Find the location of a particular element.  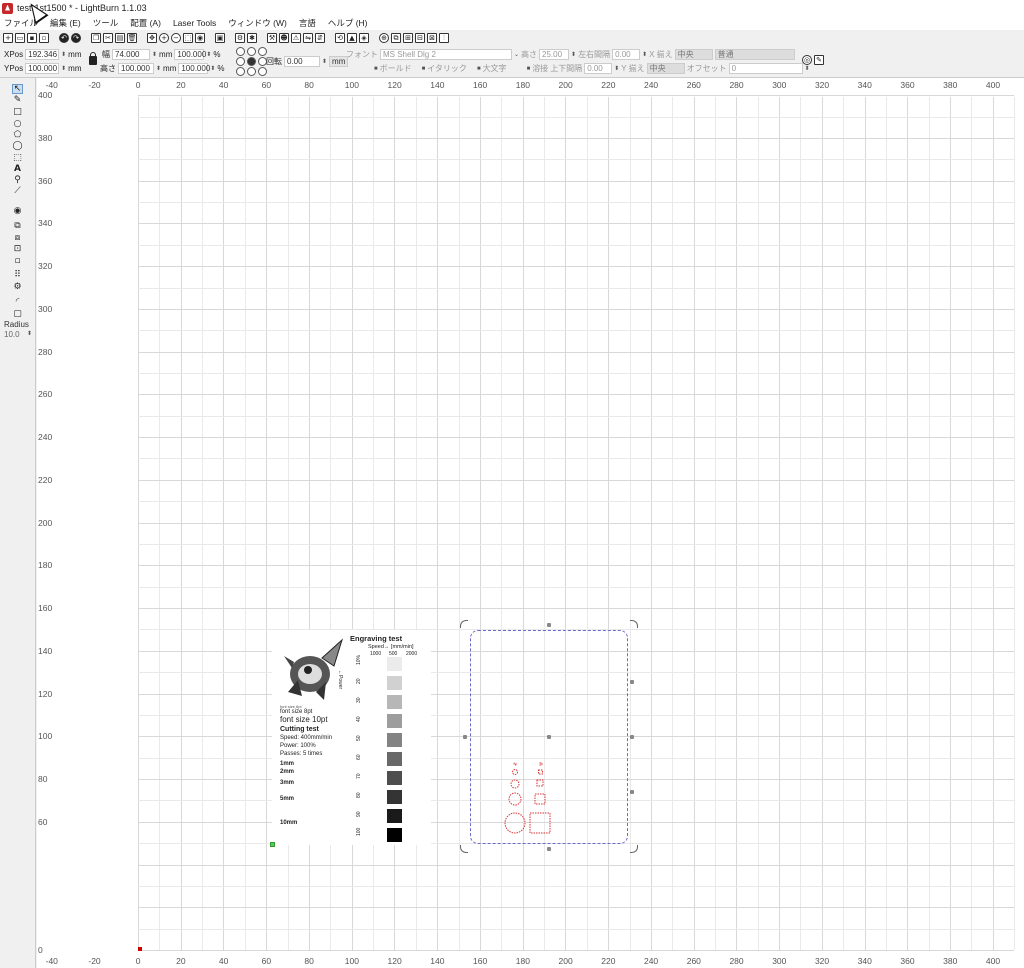

user-icon: ☻ is located at coordinates (284, 38).